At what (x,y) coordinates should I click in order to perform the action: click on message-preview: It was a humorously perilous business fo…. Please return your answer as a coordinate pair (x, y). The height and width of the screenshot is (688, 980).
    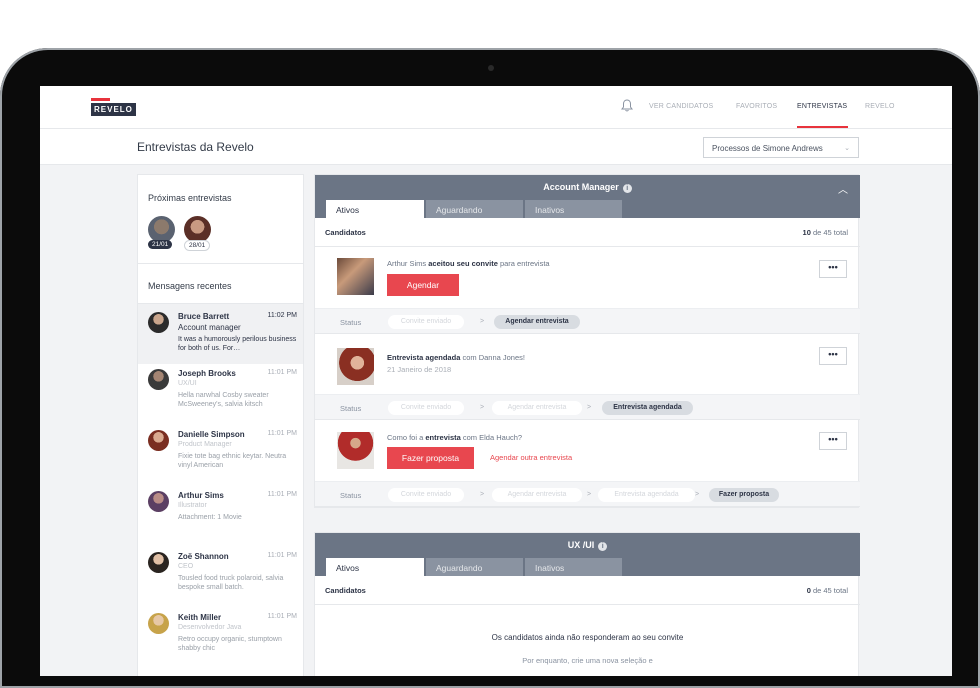
    Looking at the image, I should click on (237, 344).